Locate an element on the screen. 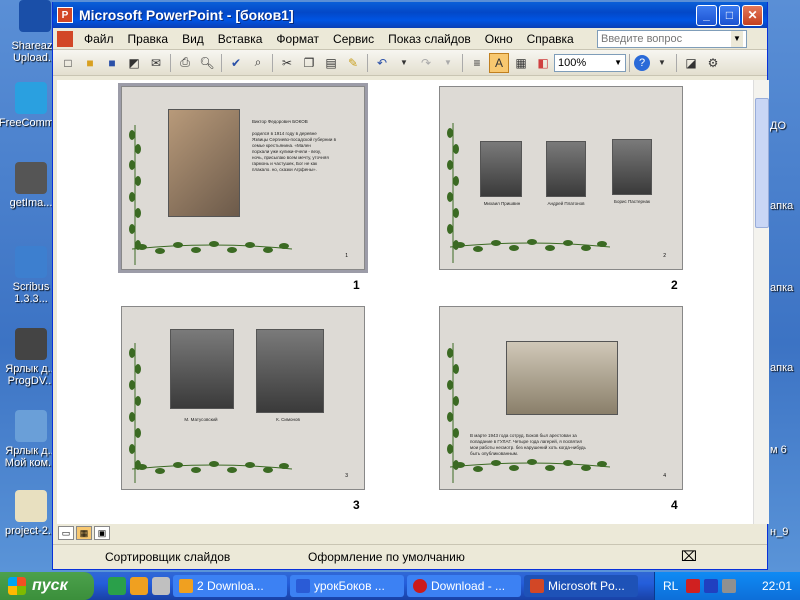  powerpoint-icon: P is located at coordinates (65, 15).